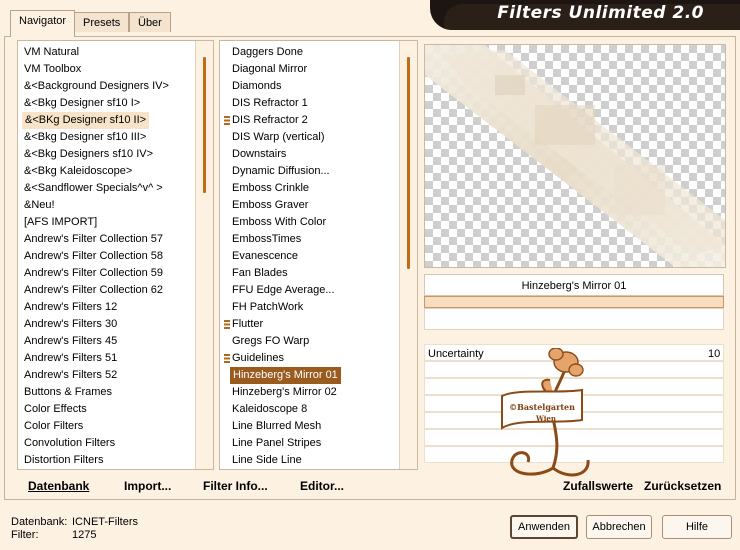  I want to click on filter-item: Emboss With Color, so click(318, 222).